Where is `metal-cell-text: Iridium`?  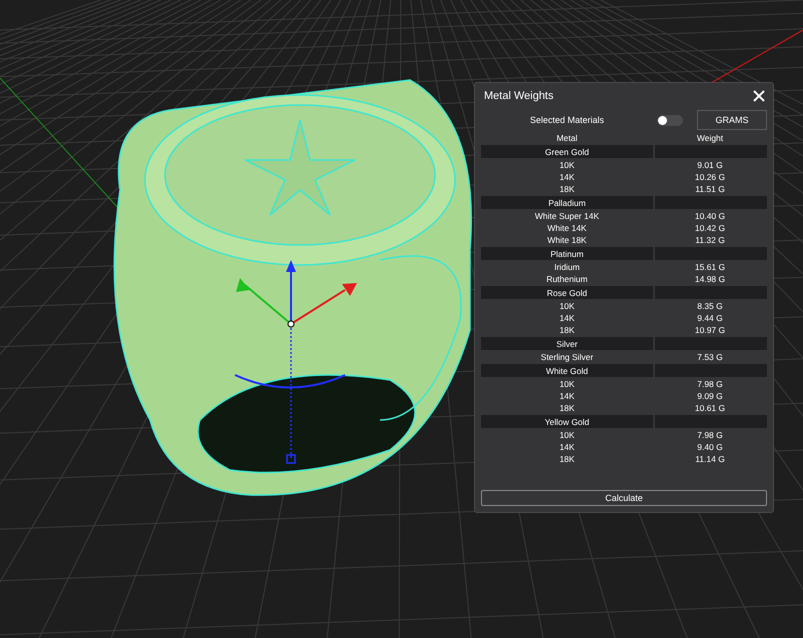 metal-cell-text: Iridium is located at coordinates (567, 267).